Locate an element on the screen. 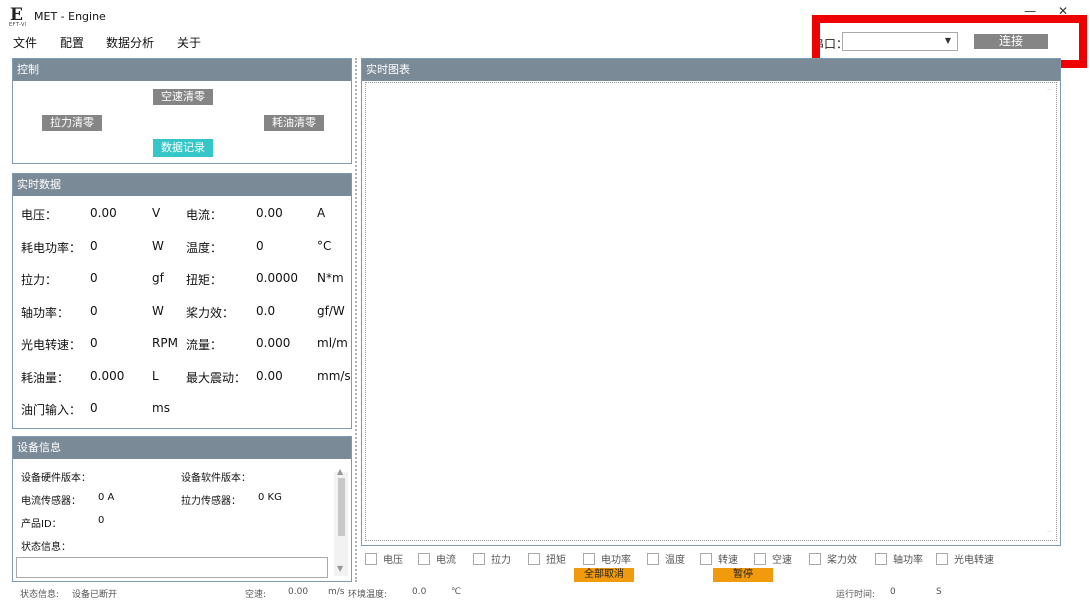 This screenshot has height=602, width=1090. checkbox-label: 电流 is located at coordinates (446, 560).